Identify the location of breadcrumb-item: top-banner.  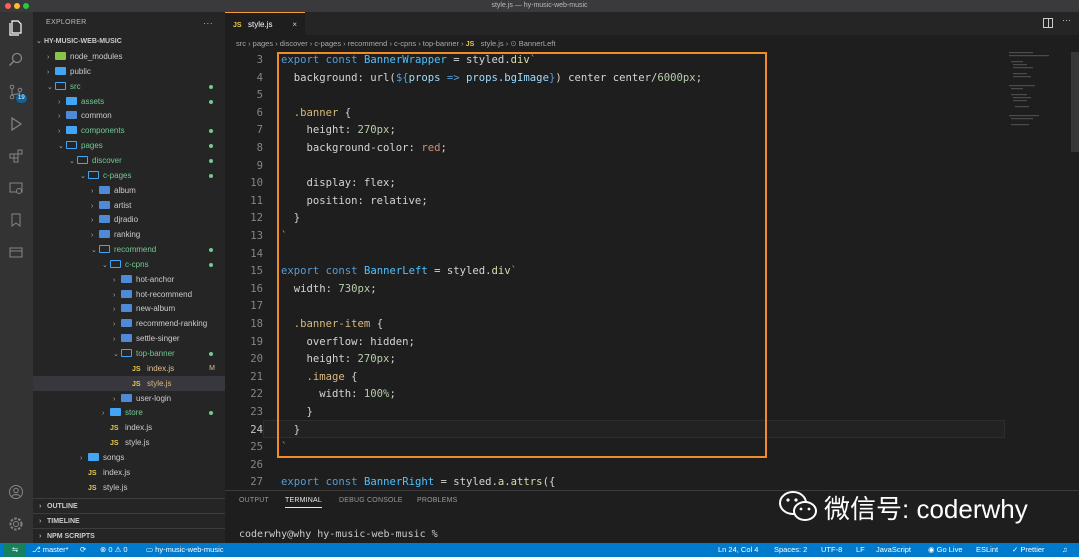
(441, 43).